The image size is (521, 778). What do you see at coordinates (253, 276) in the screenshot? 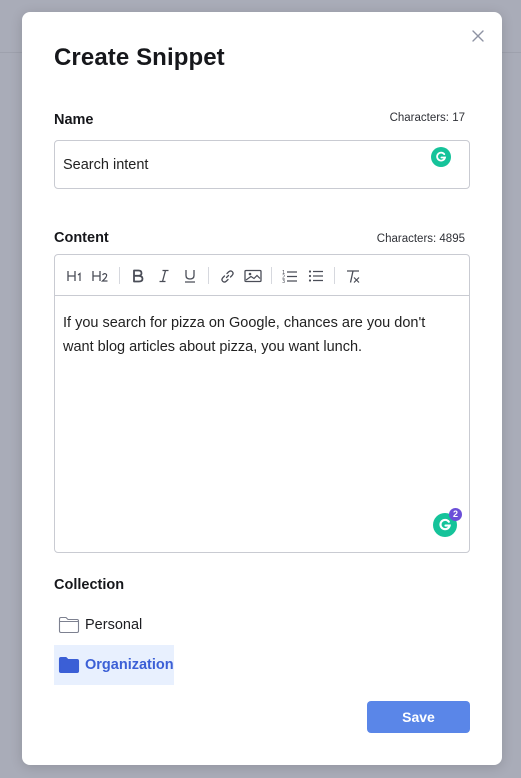
I see `image-icon` at bounding box center [253, 276].